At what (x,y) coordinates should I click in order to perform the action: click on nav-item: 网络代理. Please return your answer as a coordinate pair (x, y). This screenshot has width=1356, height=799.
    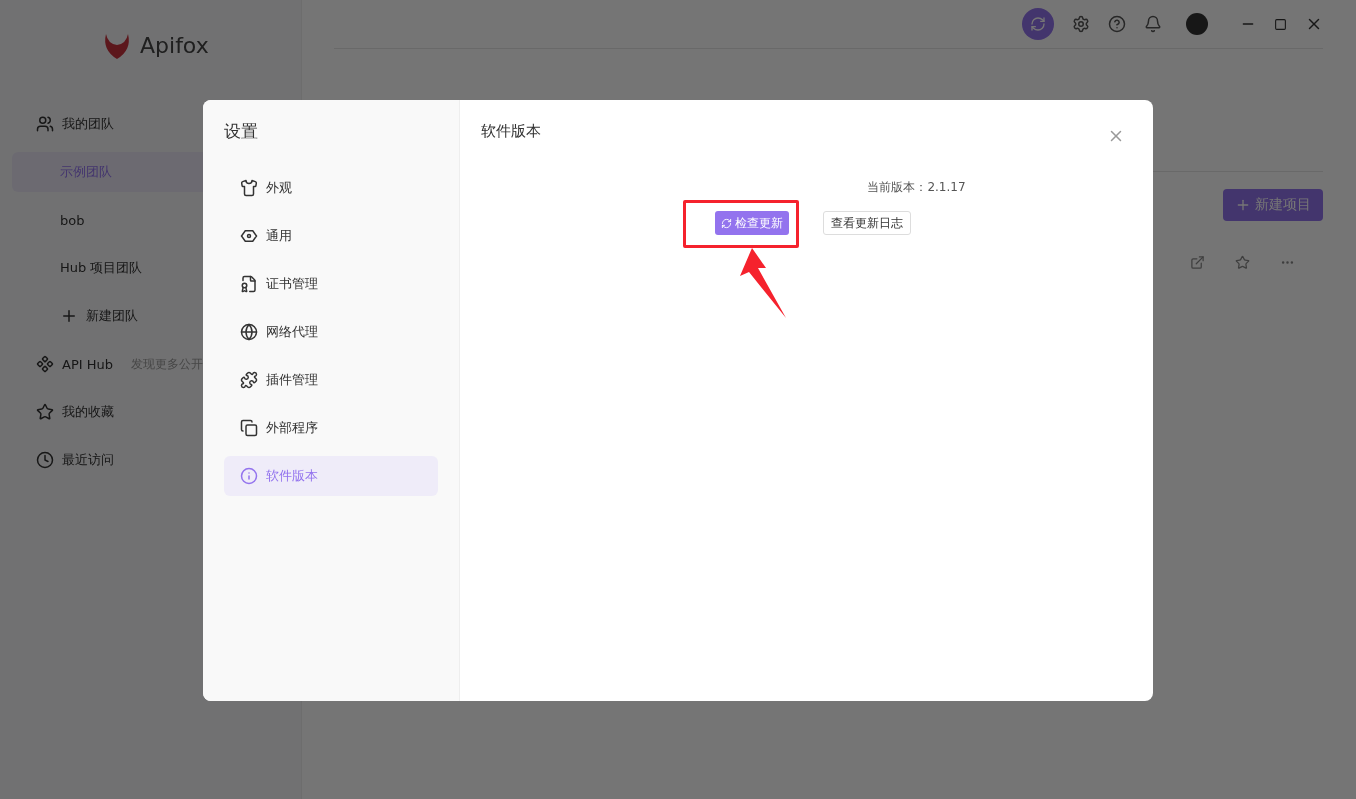
    Looking at the image, I should click on (331, 332).